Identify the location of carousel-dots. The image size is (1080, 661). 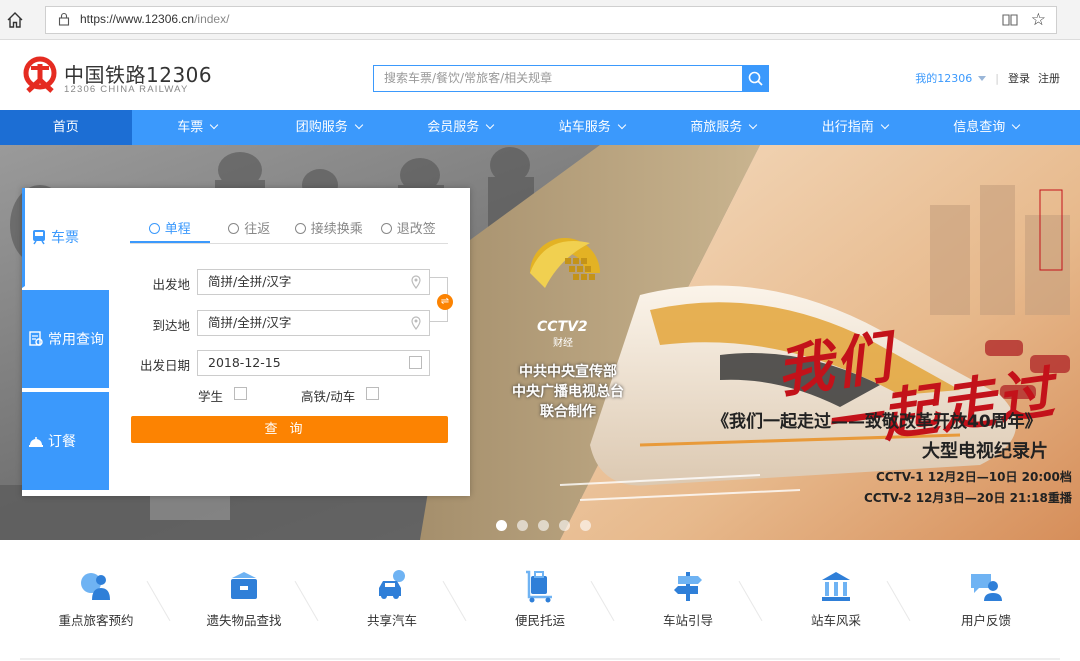
(548, 525).